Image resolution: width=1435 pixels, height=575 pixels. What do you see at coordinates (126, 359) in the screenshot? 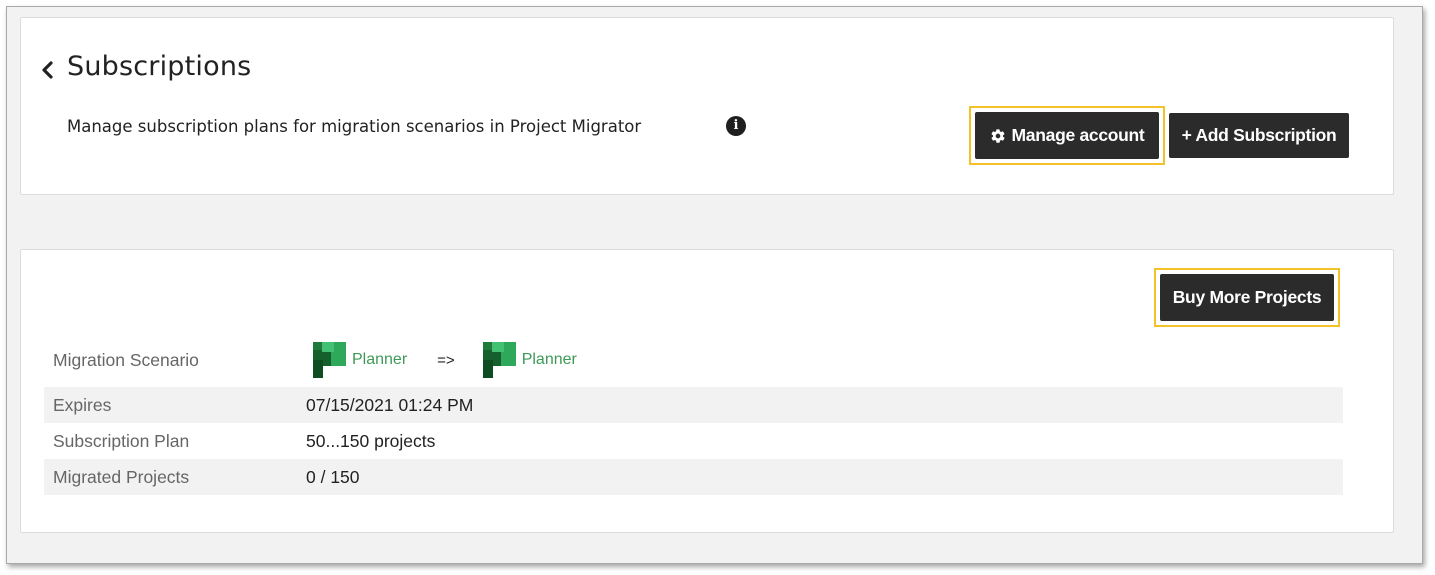
I see `migration-scenario-label: Migration Scenario` at bounding box center [126, 359].